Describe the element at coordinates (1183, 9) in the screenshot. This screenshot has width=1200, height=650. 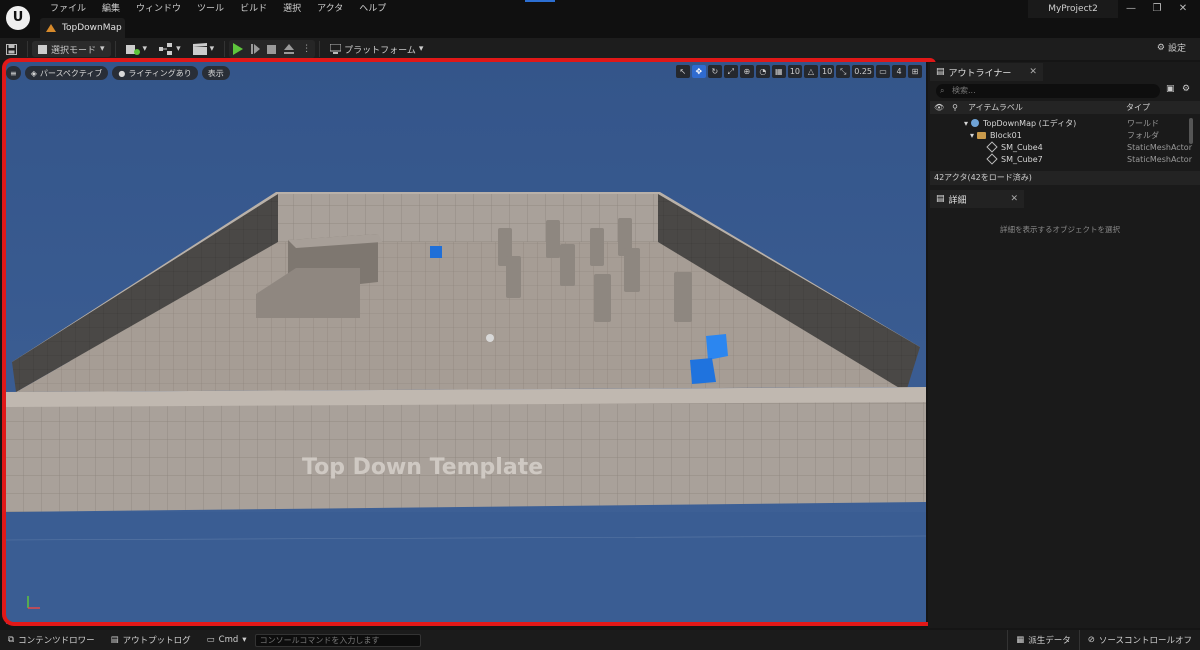
I see `close-button: ✕` at that location.